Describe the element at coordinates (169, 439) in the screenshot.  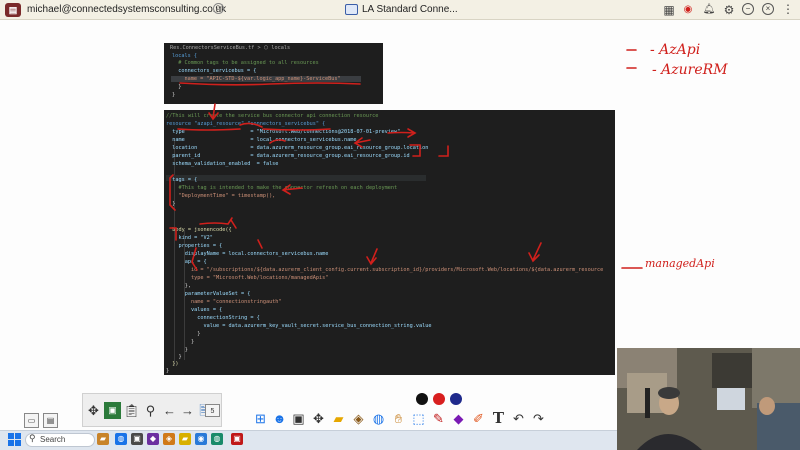
I see `taskbar-app-icon: ◈` at that location.